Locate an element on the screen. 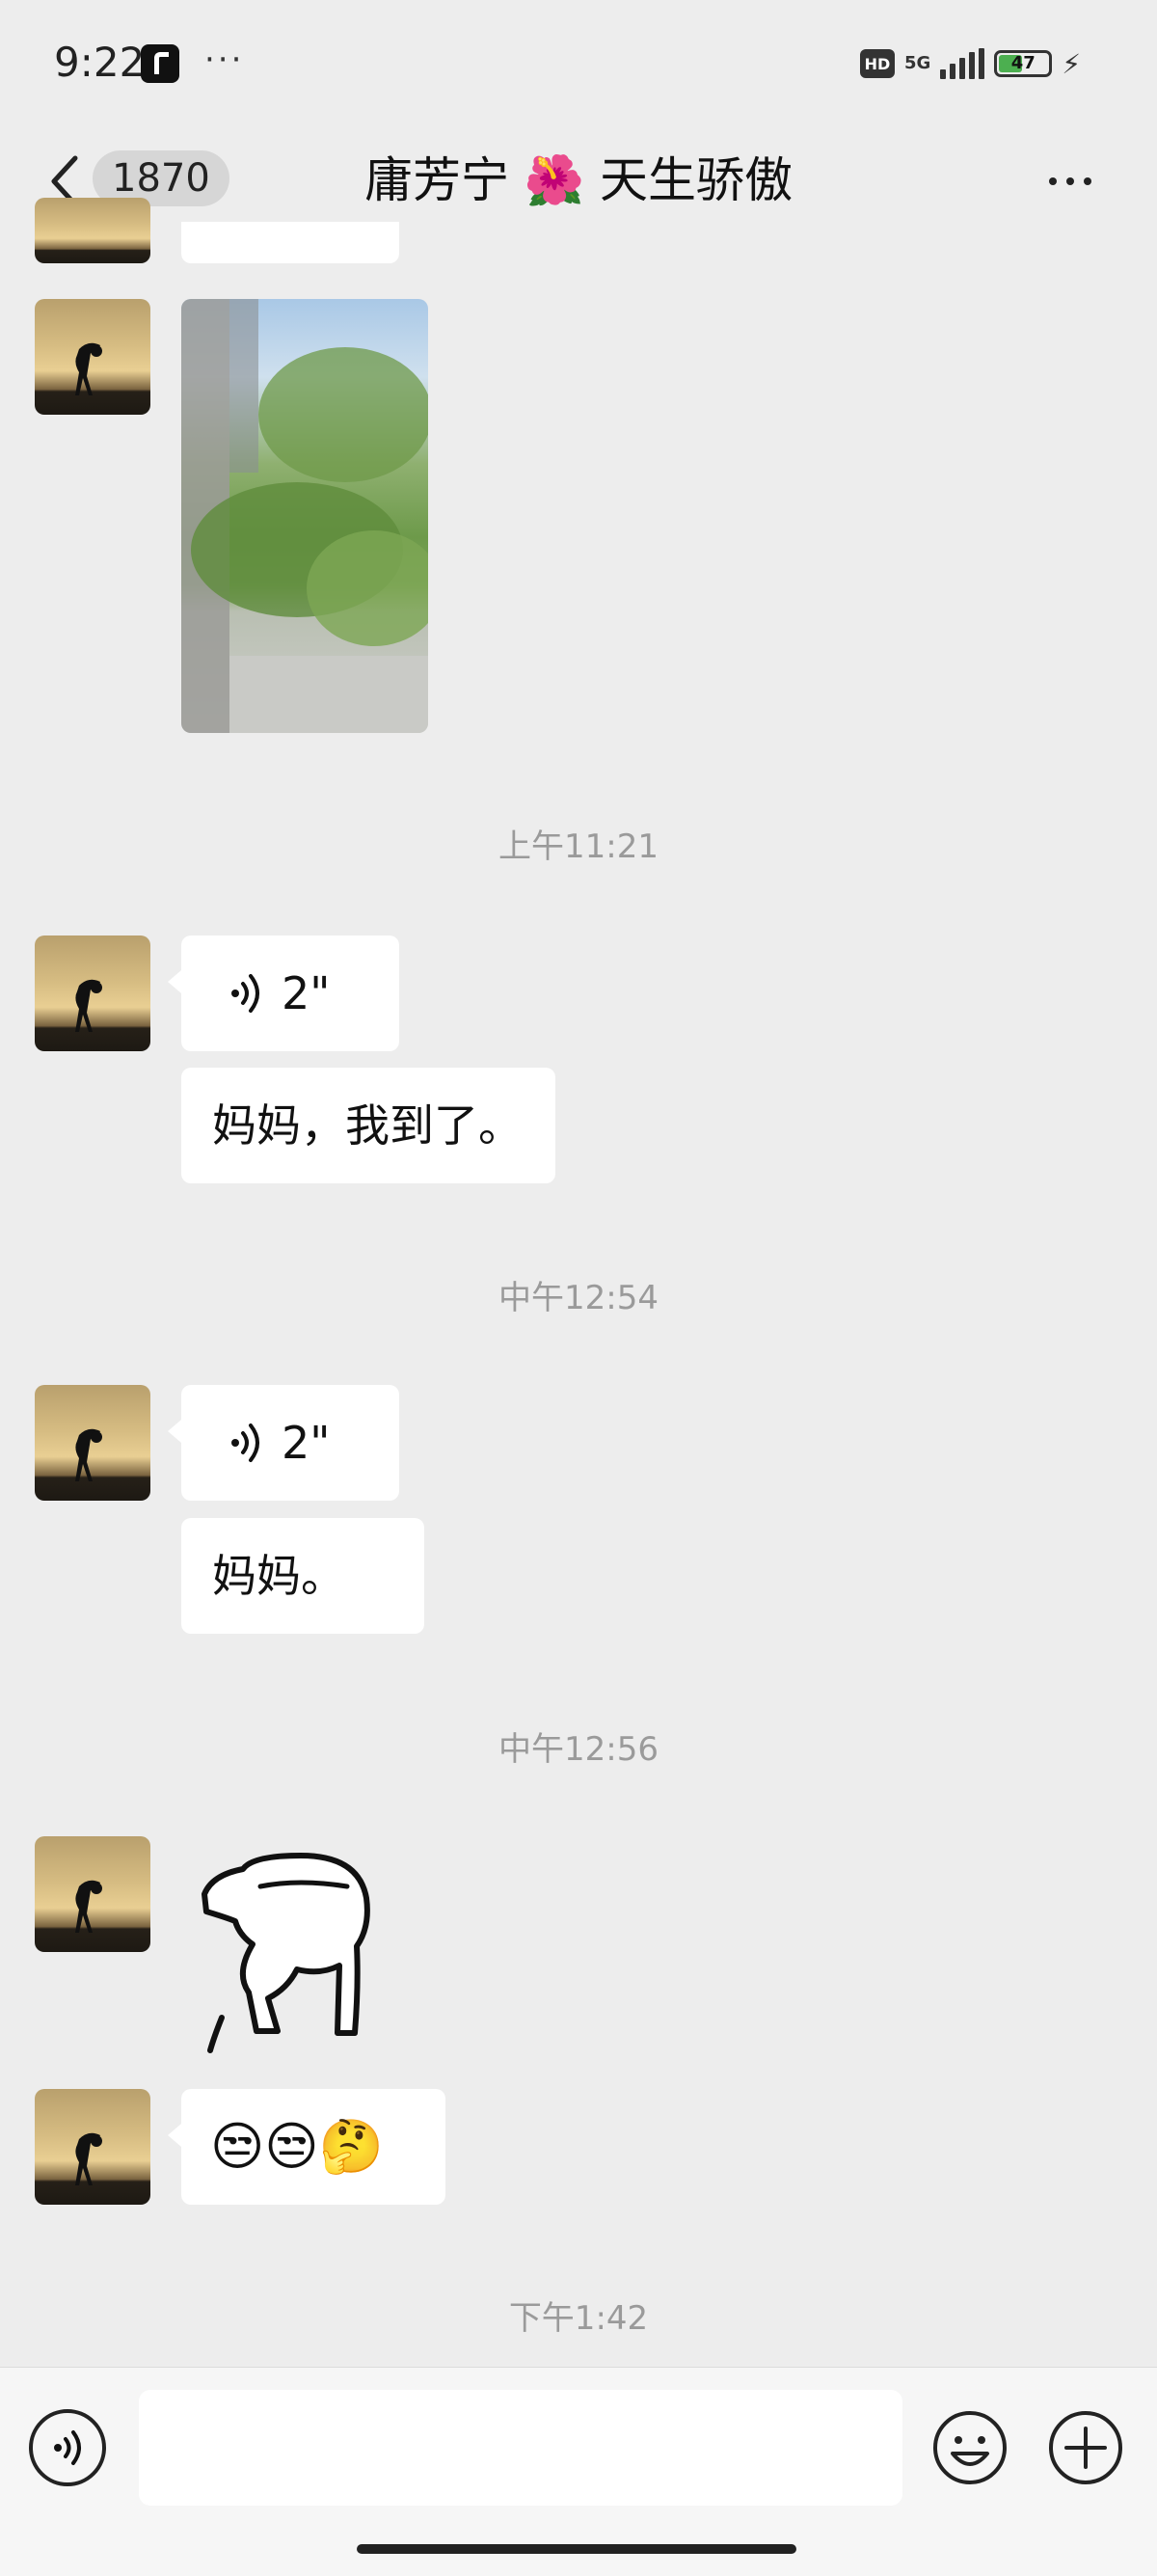 This screenshot has width=1157, height=2576. status-time: 9:22 is located at coordinates (100, 62).